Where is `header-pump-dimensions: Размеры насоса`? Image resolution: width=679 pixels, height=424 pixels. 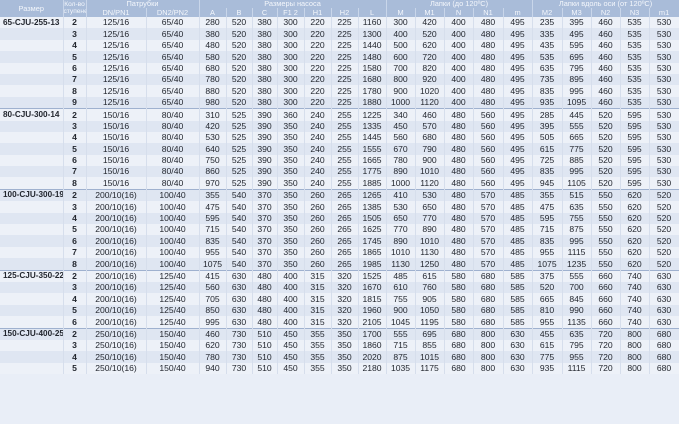
header-pump-dimensions: Размеры насоса is located at coordinates (293, 4).